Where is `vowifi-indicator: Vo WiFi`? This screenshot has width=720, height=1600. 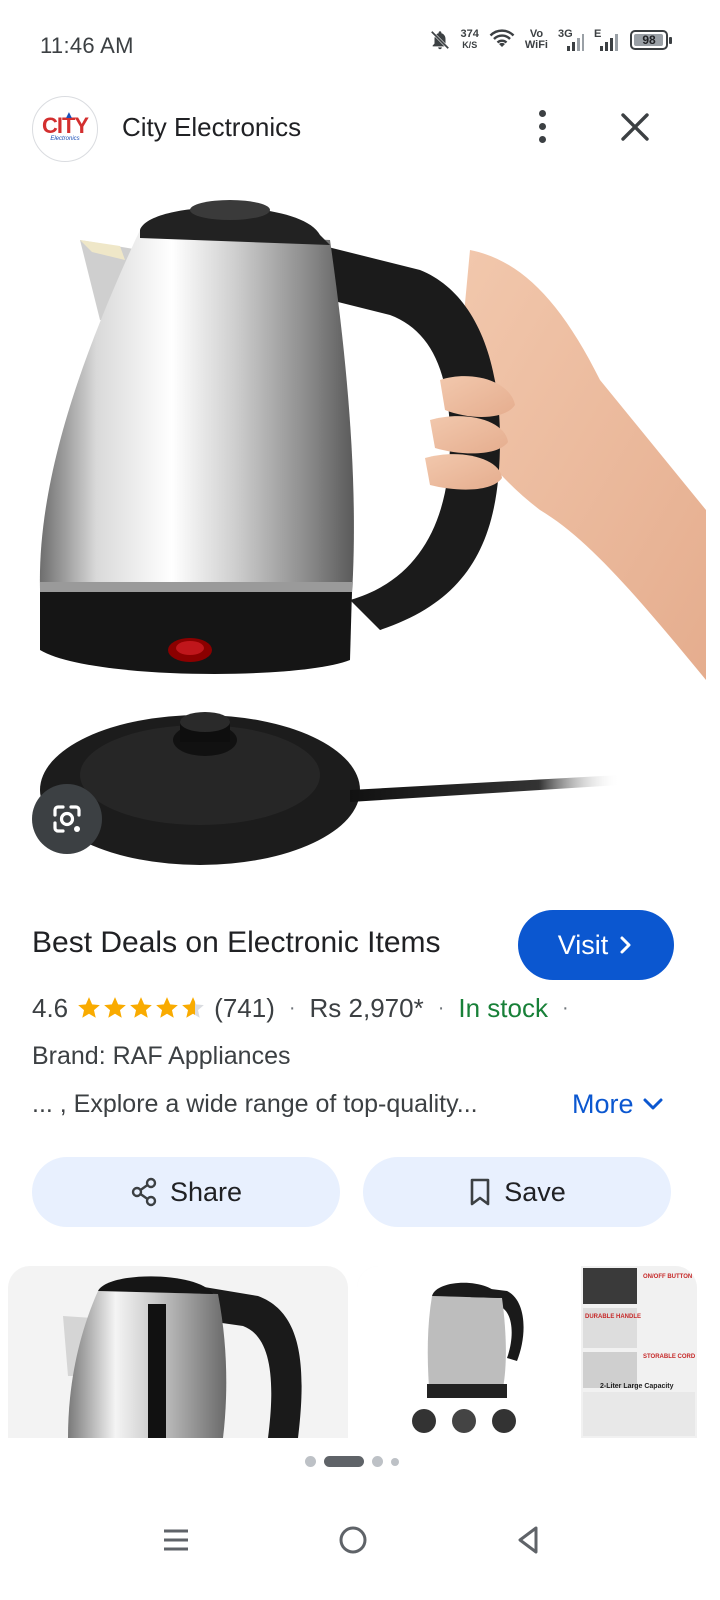 vowifi-indicator: Vo WiFi is located at coordinates (536, 39).